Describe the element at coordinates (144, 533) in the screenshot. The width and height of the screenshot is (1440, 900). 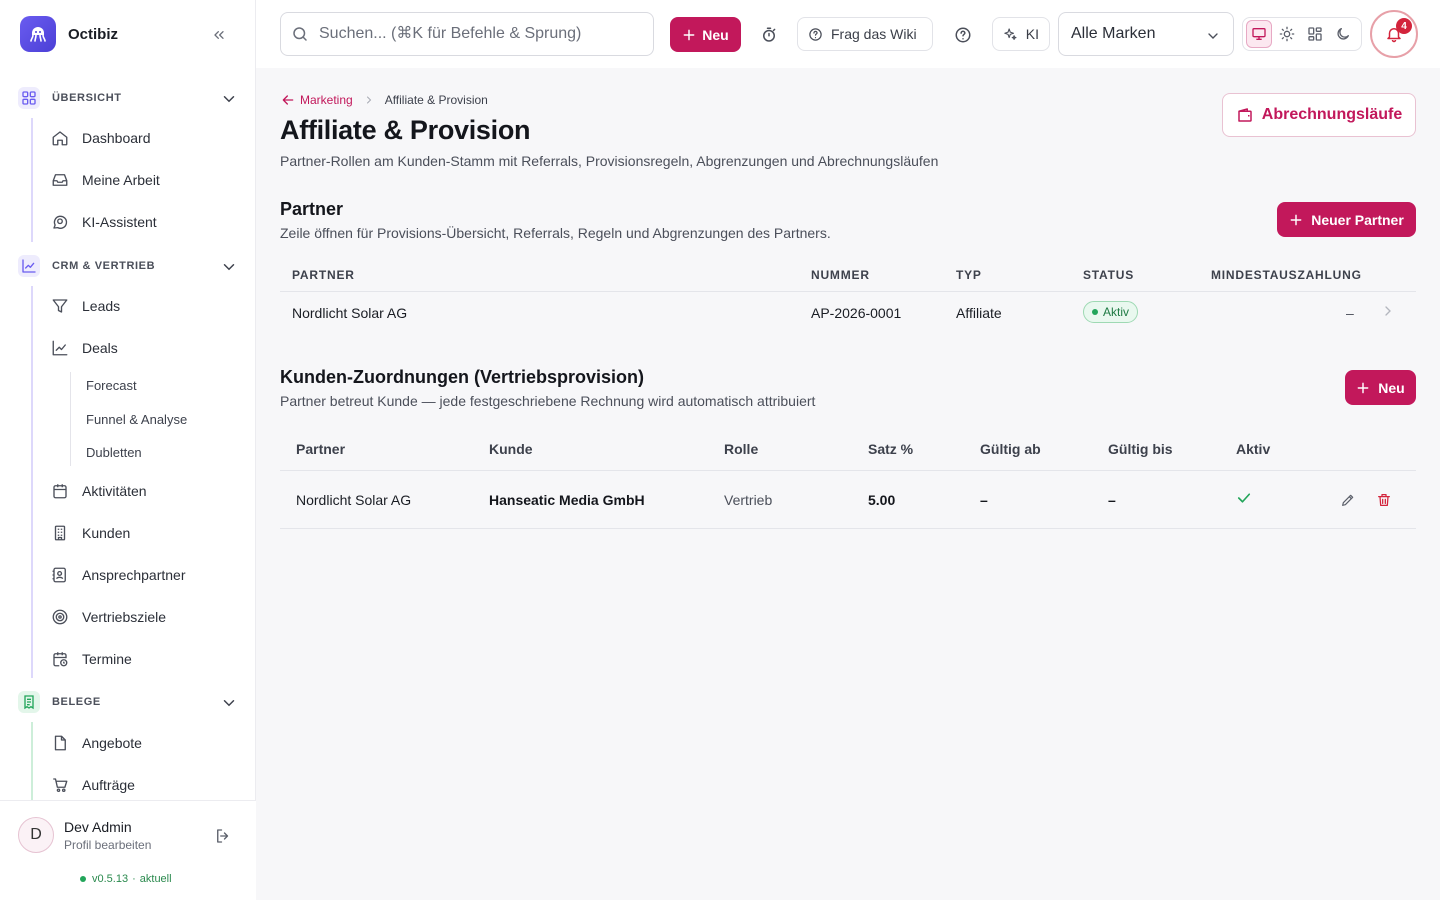
I see `sidebar-item-kunden: Kunden` at that location.